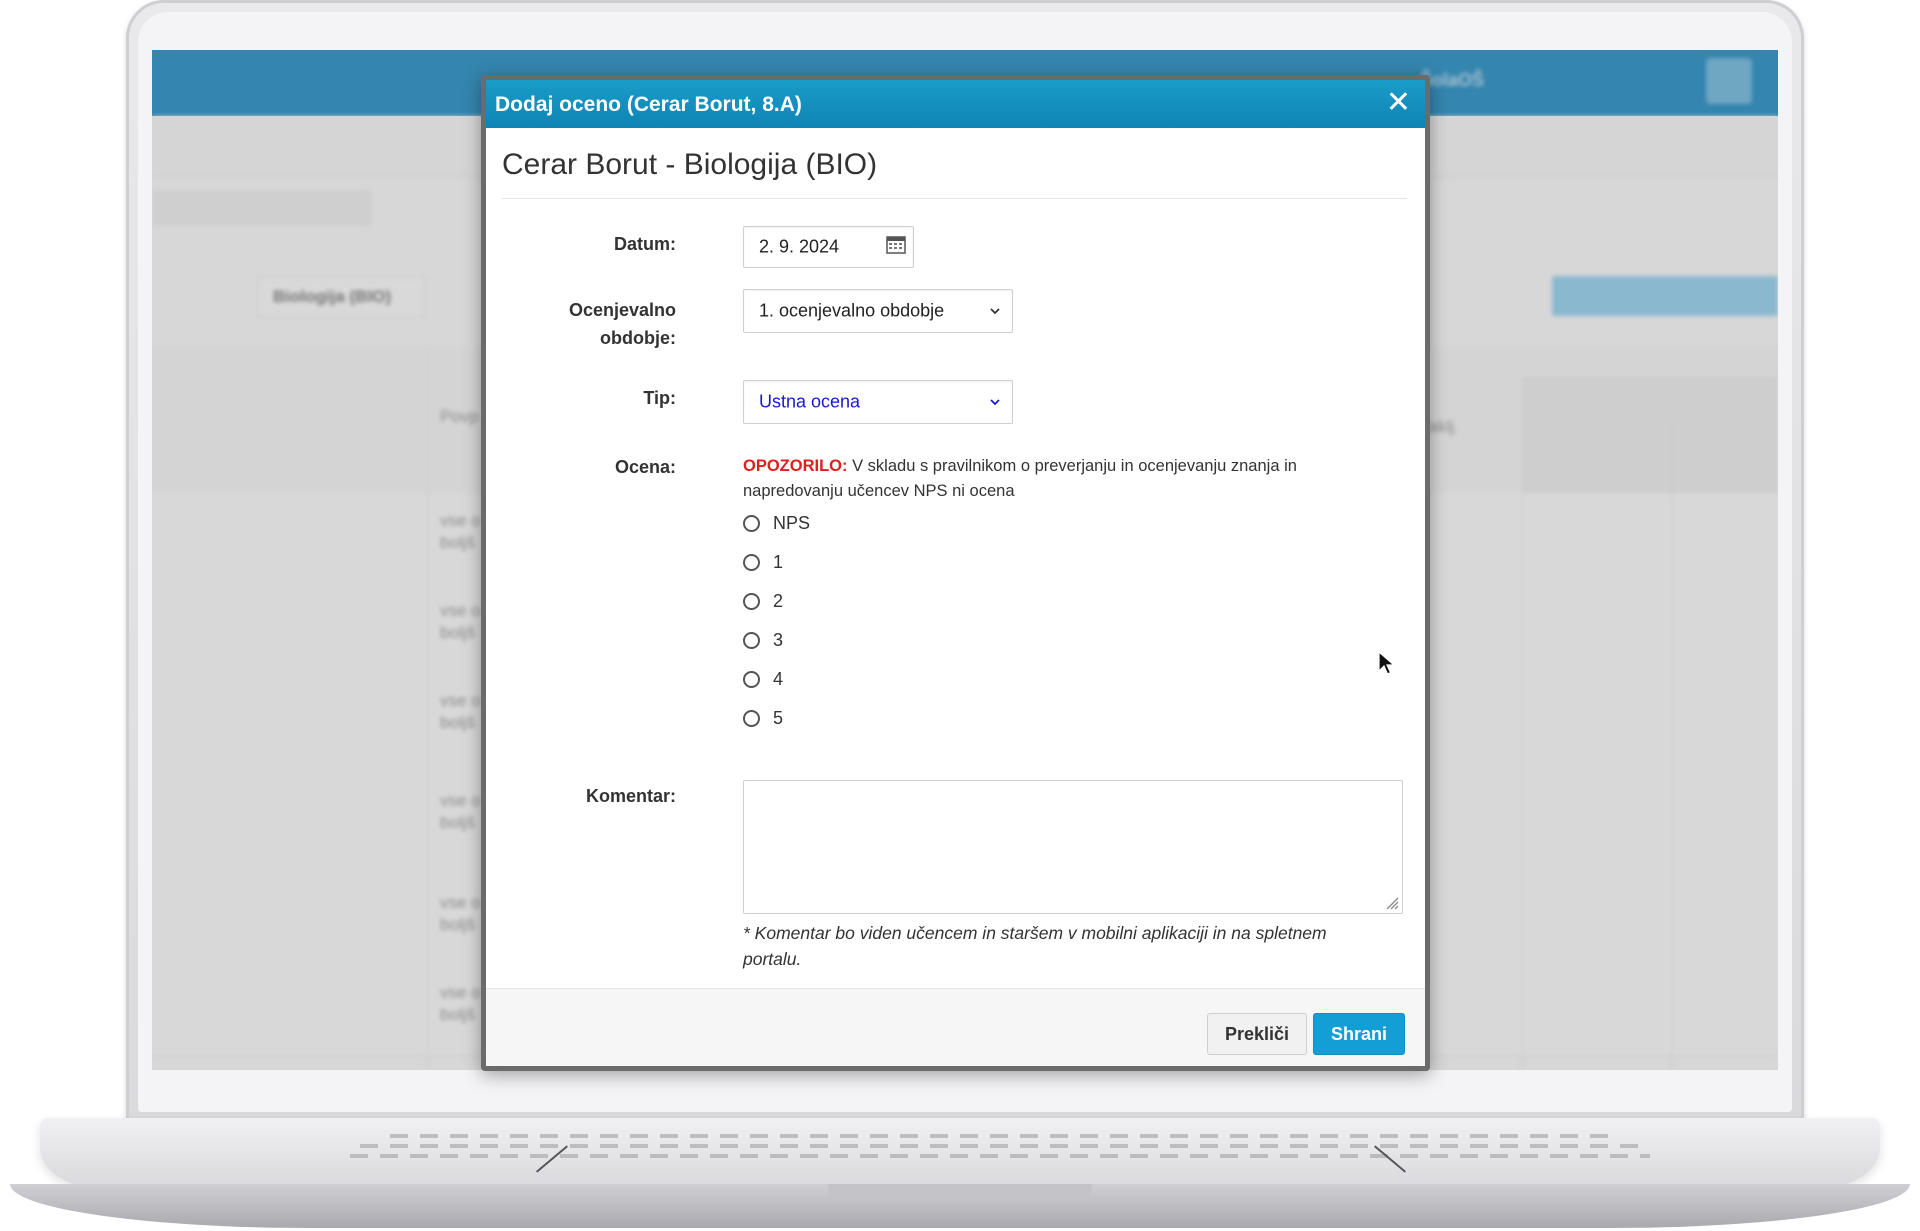  What do you see at coordinates (954, 198) in the screenshot?
I see `heading-divider` at bounding box center [954, 198].